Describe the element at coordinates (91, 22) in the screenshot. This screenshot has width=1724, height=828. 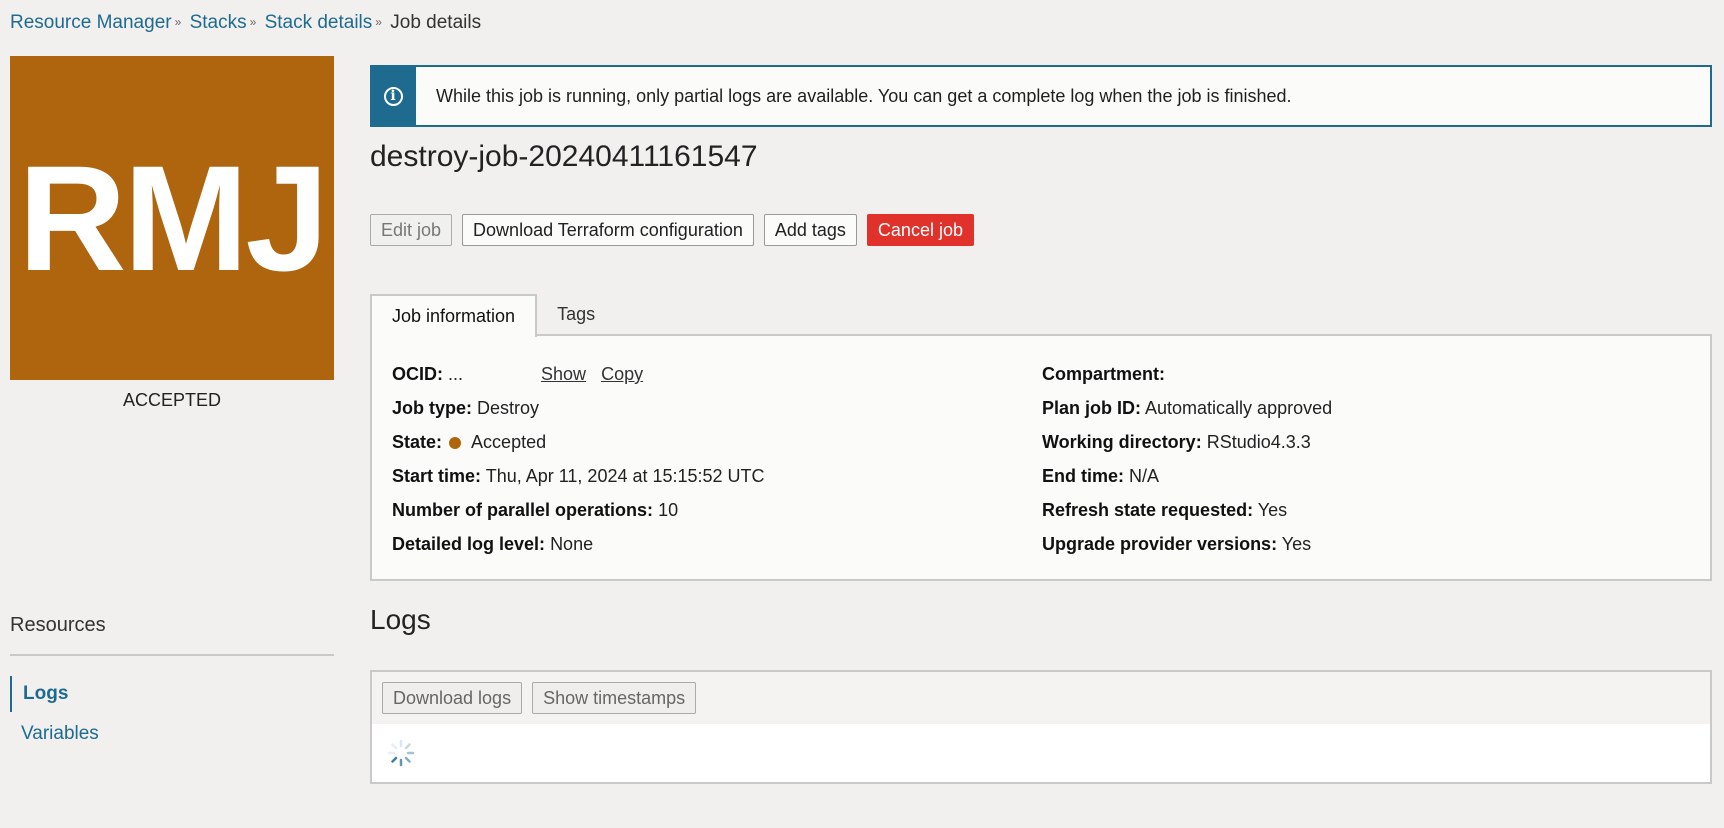
I see `breadcrumb-resource-manager: Resource Manager` at that location.